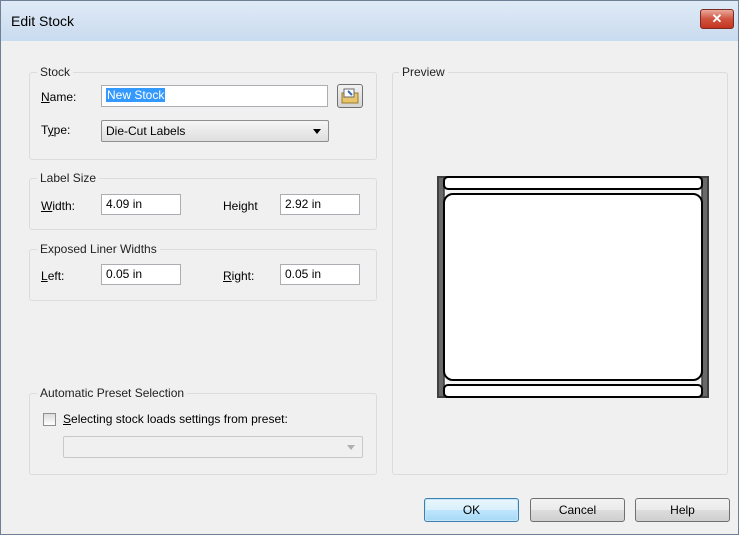 This screenshot has height=535, width=739. What do you see at coordinates (203, 430) in the screenshot?
I see `preset-group: Automatic Preset Selection` at bounding box center [203, 430].